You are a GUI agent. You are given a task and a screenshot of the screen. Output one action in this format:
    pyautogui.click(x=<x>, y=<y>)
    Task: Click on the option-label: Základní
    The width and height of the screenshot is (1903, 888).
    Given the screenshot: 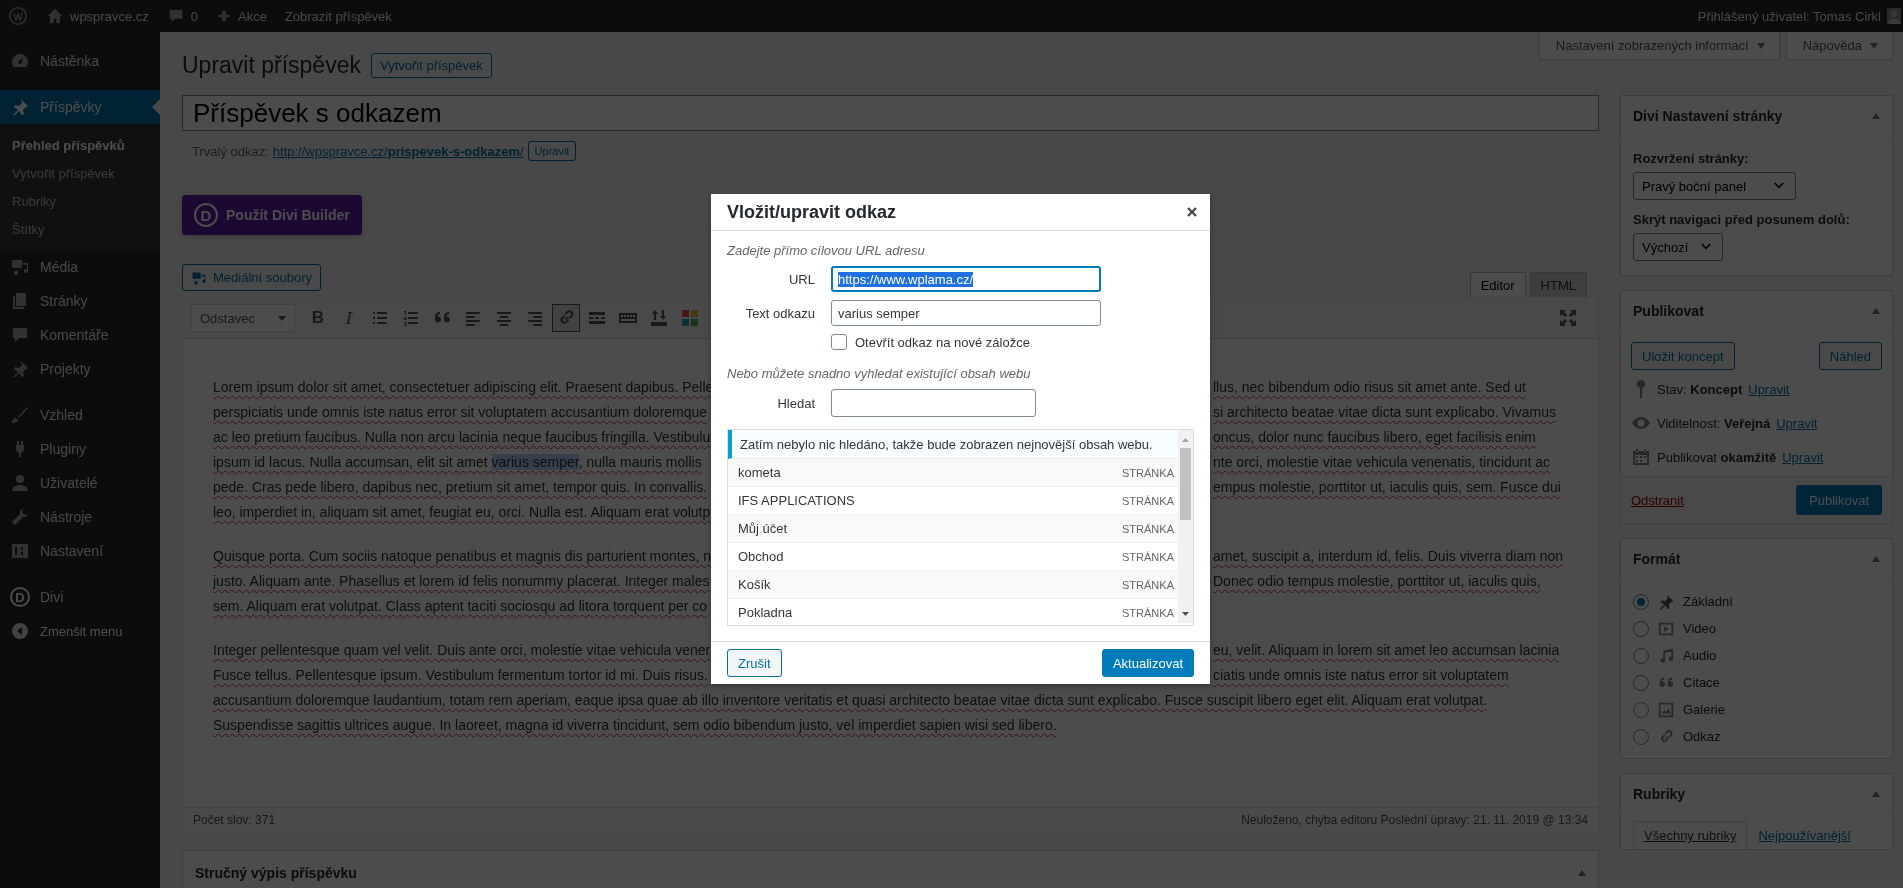 What is the action you would take?
    pyautogui.click(x=1708, y=601)
    